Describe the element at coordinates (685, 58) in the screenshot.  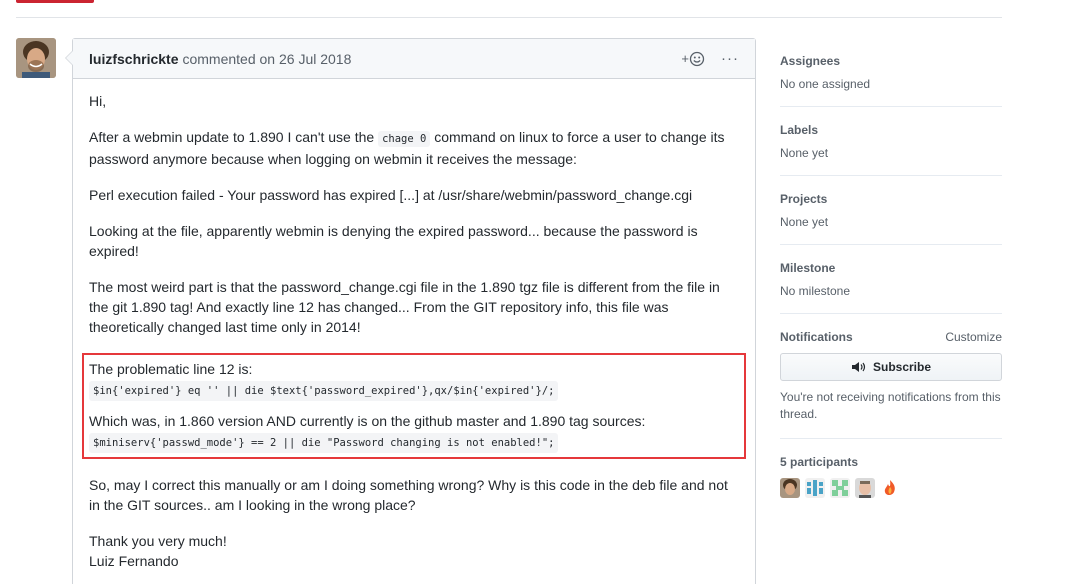
I see `plus-icon: +` at that location.